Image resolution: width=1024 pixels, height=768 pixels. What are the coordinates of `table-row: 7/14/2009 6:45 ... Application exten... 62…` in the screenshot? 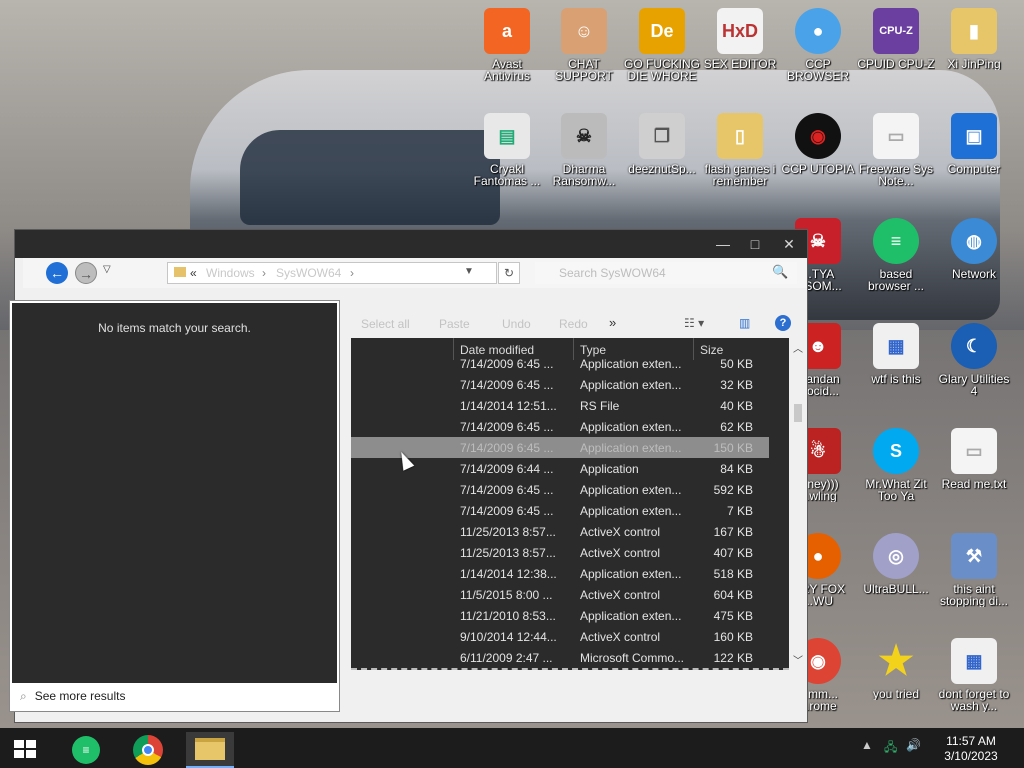 It's located at (560, 426).